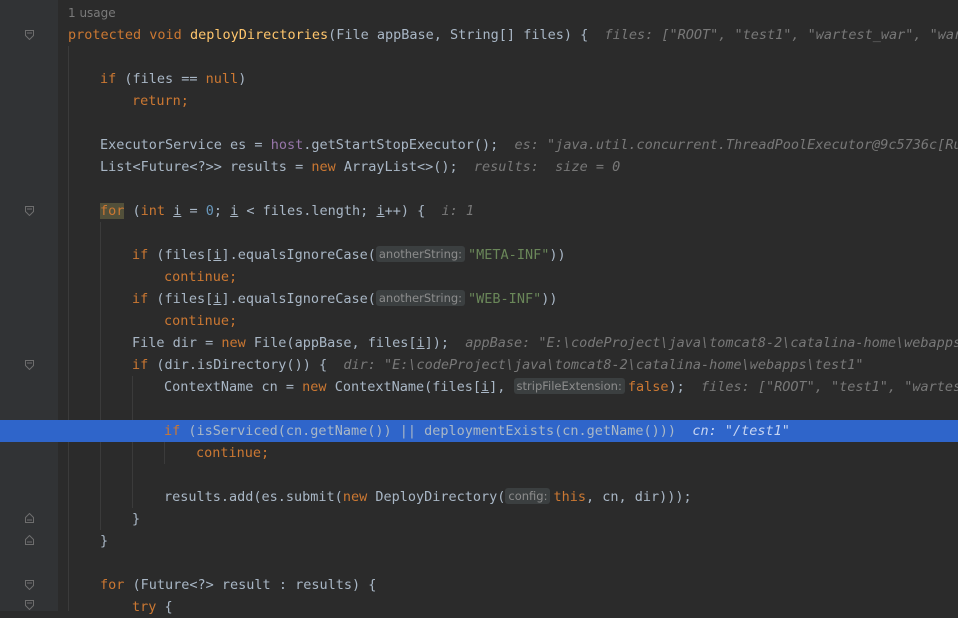 The image size is (958, 618). Describe the element at coordinates (479, 585) in the screenshot. I see `code-line: for (Future<?> result : results) {` at that location.